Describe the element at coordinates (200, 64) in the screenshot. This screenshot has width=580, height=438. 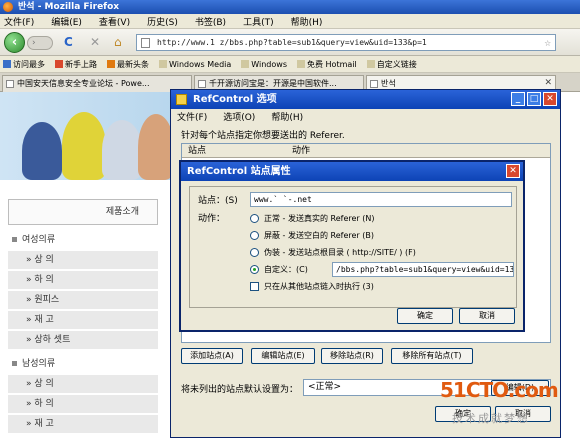
I see `bookmark-label: Windows Media` at that location.